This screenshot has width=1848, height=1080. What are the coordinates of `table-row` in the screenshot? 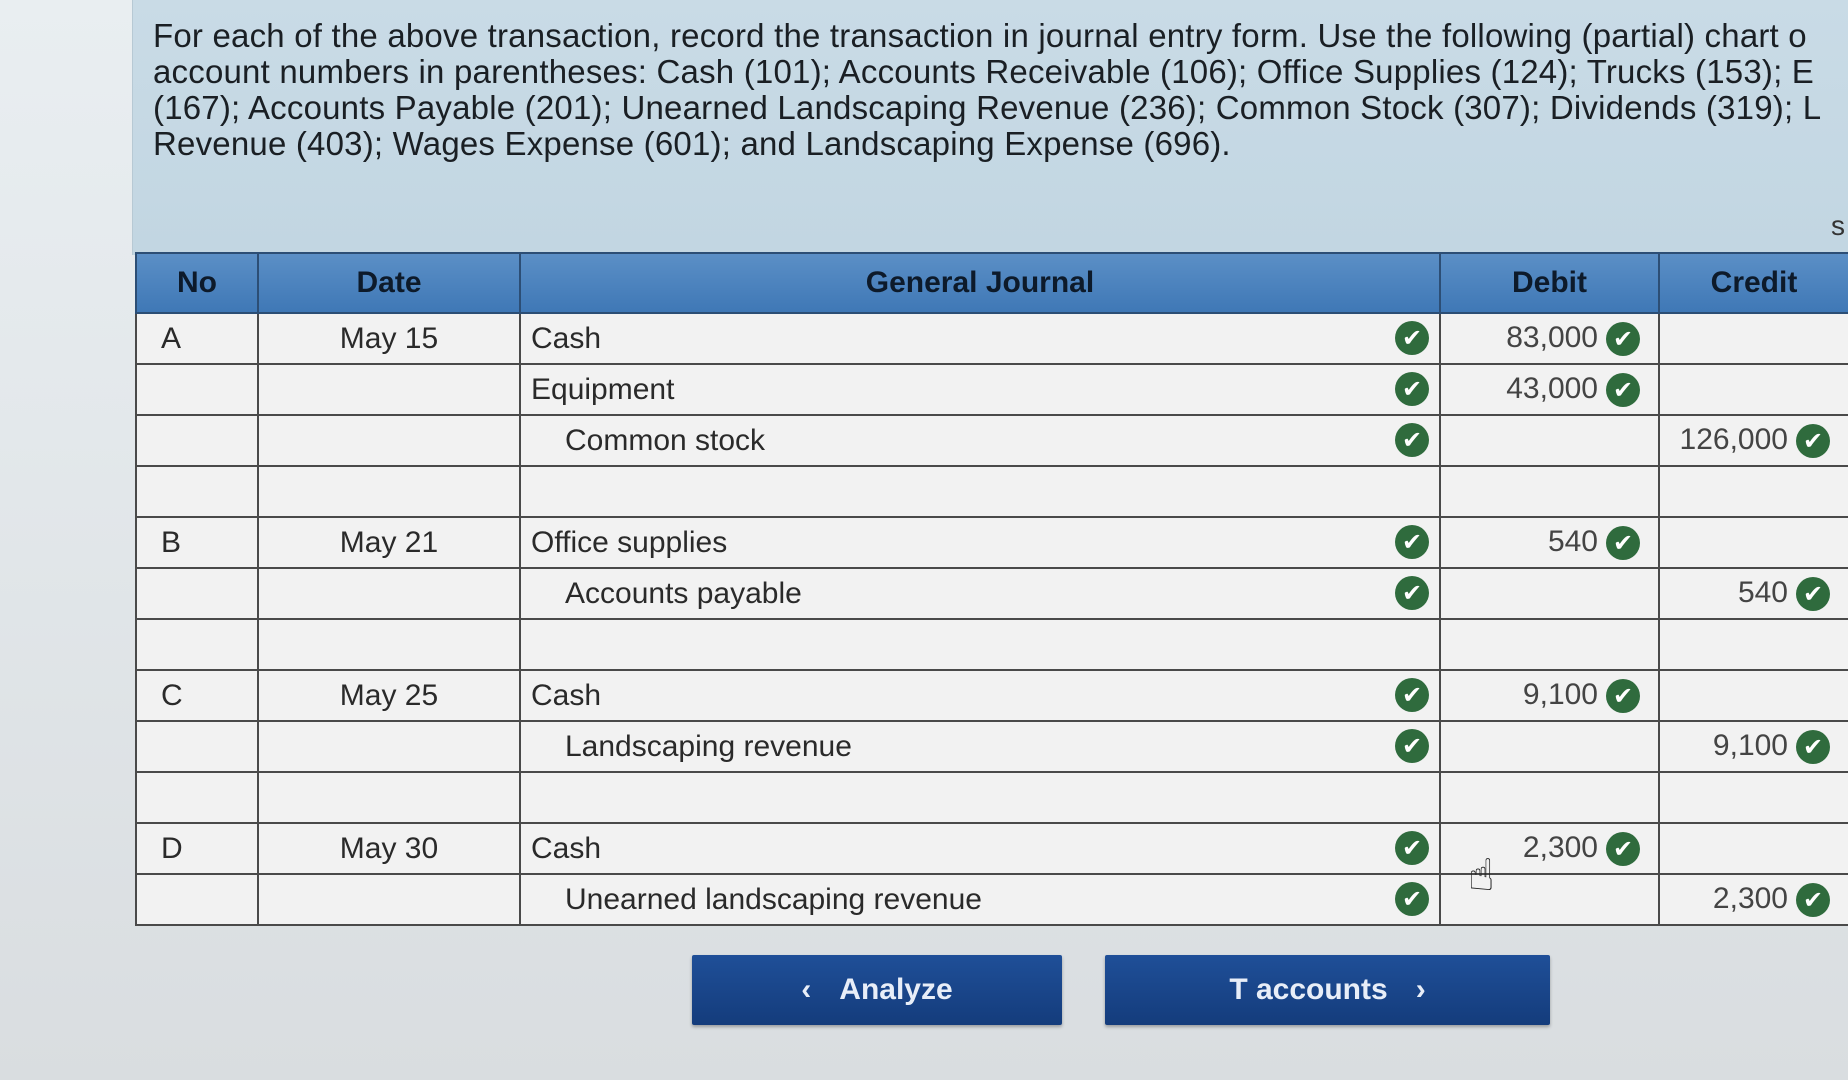 It's located at (991, 491).